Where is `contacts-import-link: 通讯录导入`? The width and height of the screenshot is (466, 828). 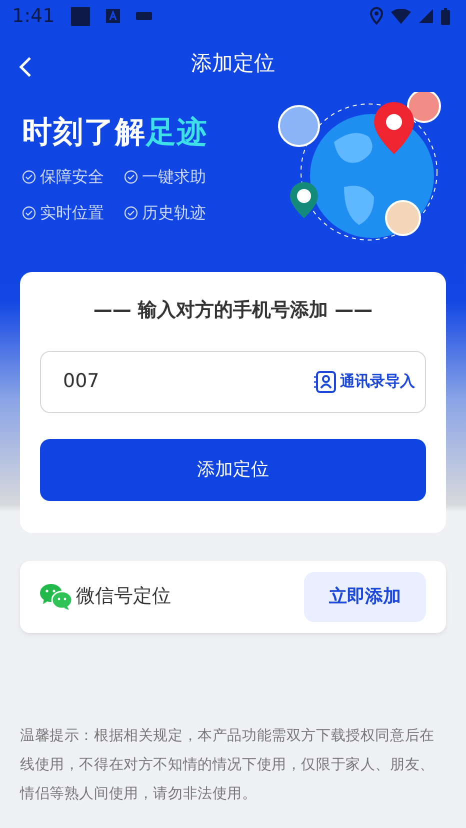
contacts-import-link: 通讯录导入 is located at coordinates (364, 381).